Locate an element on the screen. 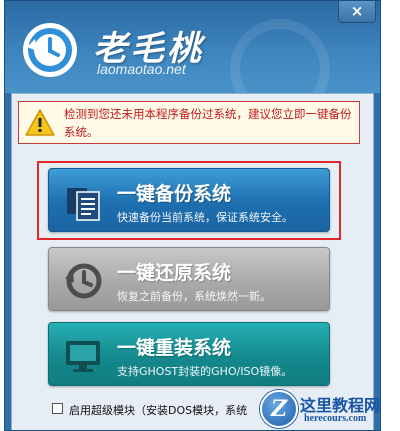 The height and width of the screenshot is (431, 400). advanced-module-label: 启用超级模块（安装DOS模块，系统 is located at coordinates (158, 410).